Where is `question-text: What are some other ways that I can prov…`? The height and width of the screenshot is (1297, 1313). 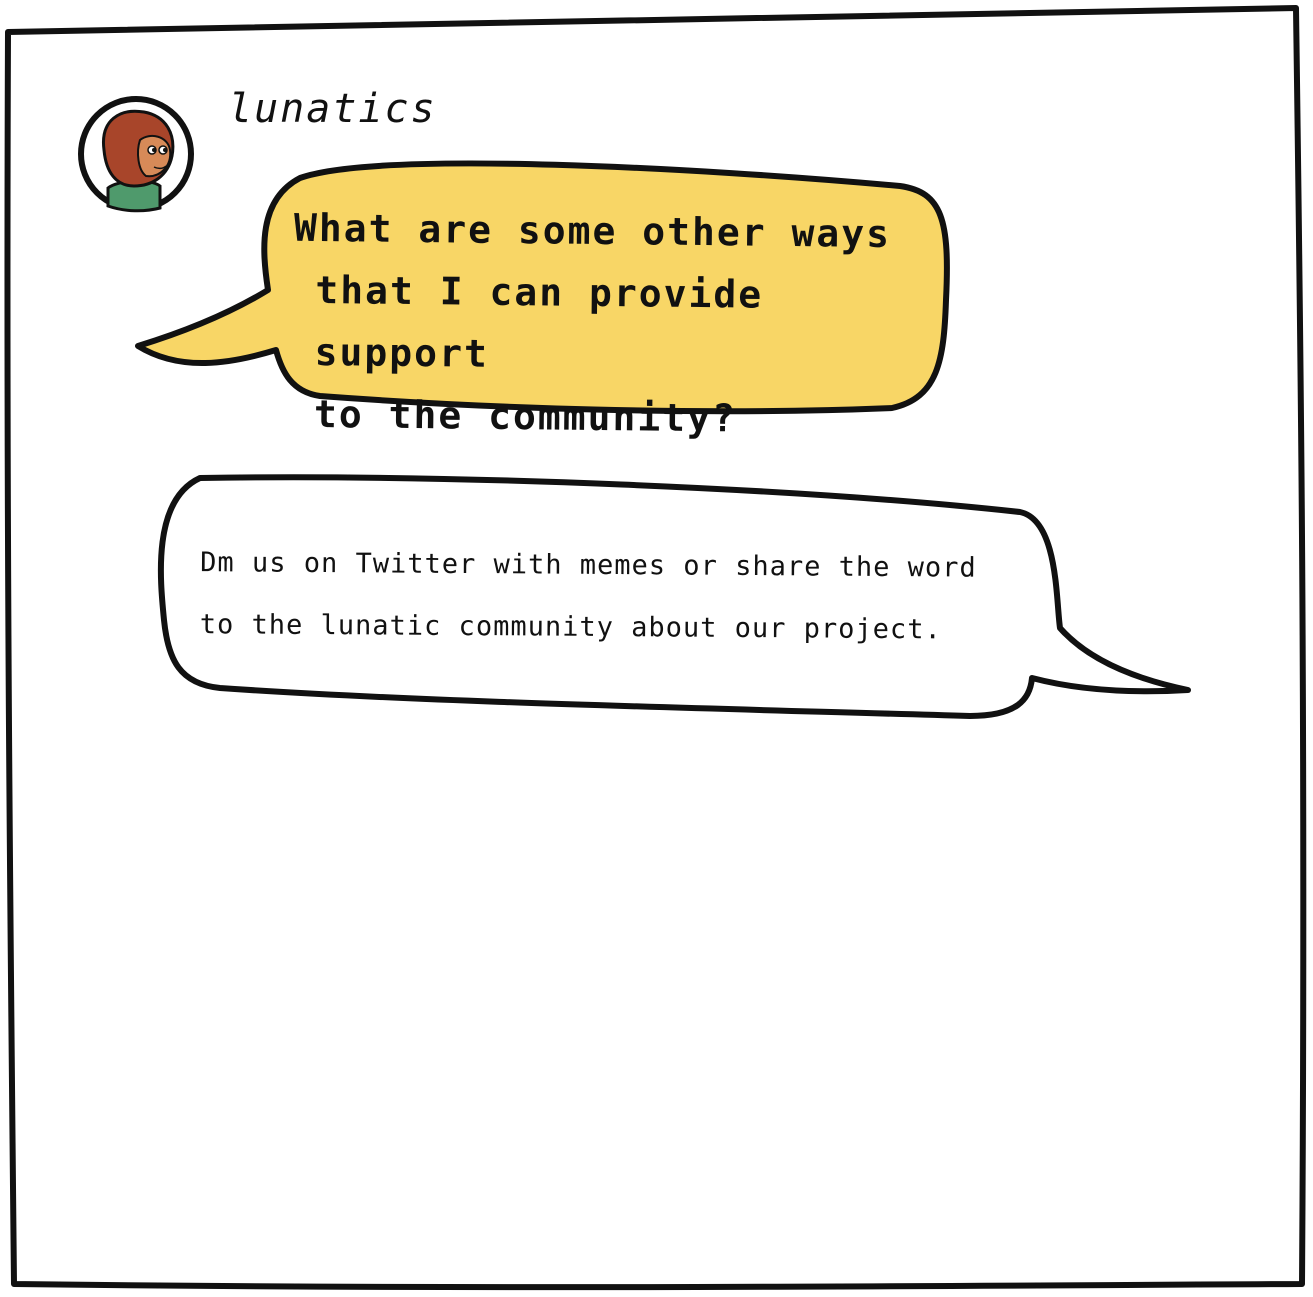 question-text: What are some other ways that I can prov… is located at coordinates (603, 324).